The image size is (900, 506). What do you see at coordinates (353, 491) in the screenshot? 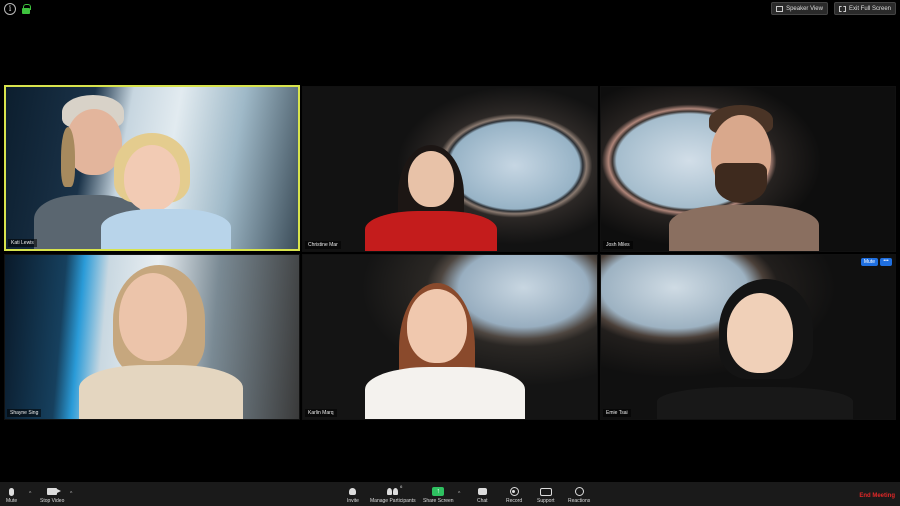
I see `invite-user-icon` at bounding box center [353, 491].